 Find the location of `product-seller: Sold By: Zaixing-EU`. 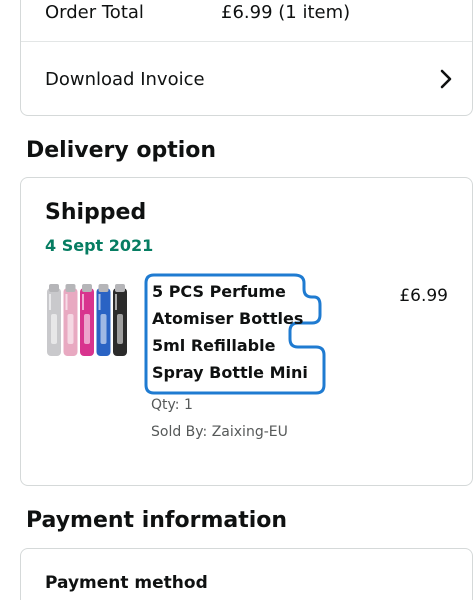

product-seller: Sold By: Zaixing-EU is located at coordinates (219, 432).